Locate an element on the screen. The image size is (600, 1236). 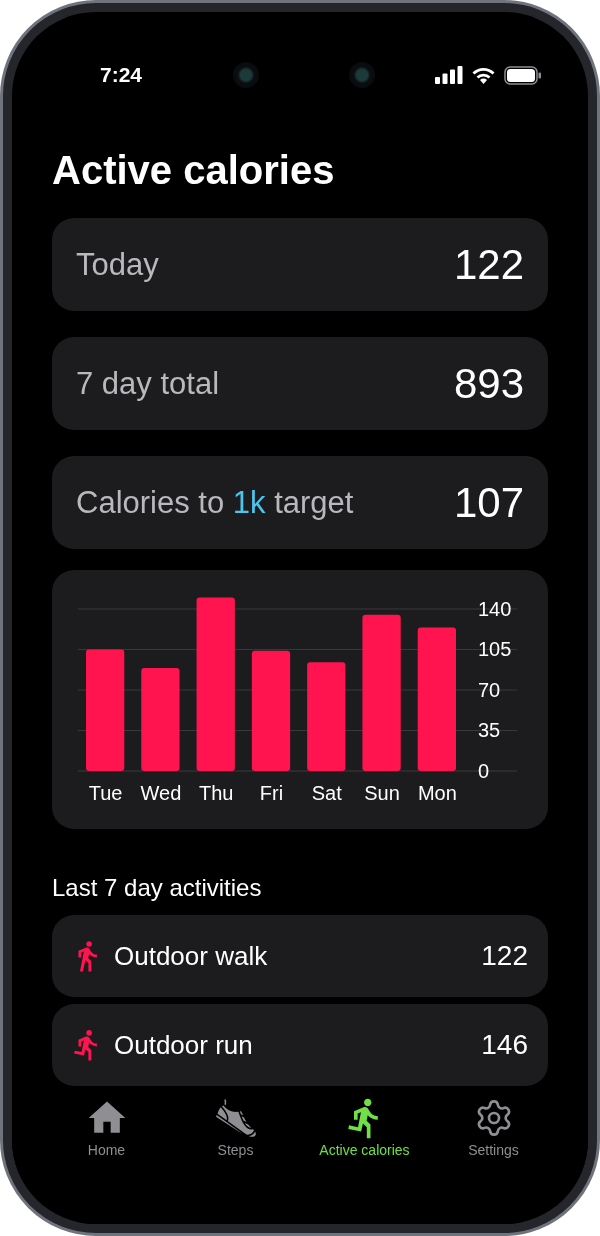
page-title: Active calories is located at coordinates (194, 170).